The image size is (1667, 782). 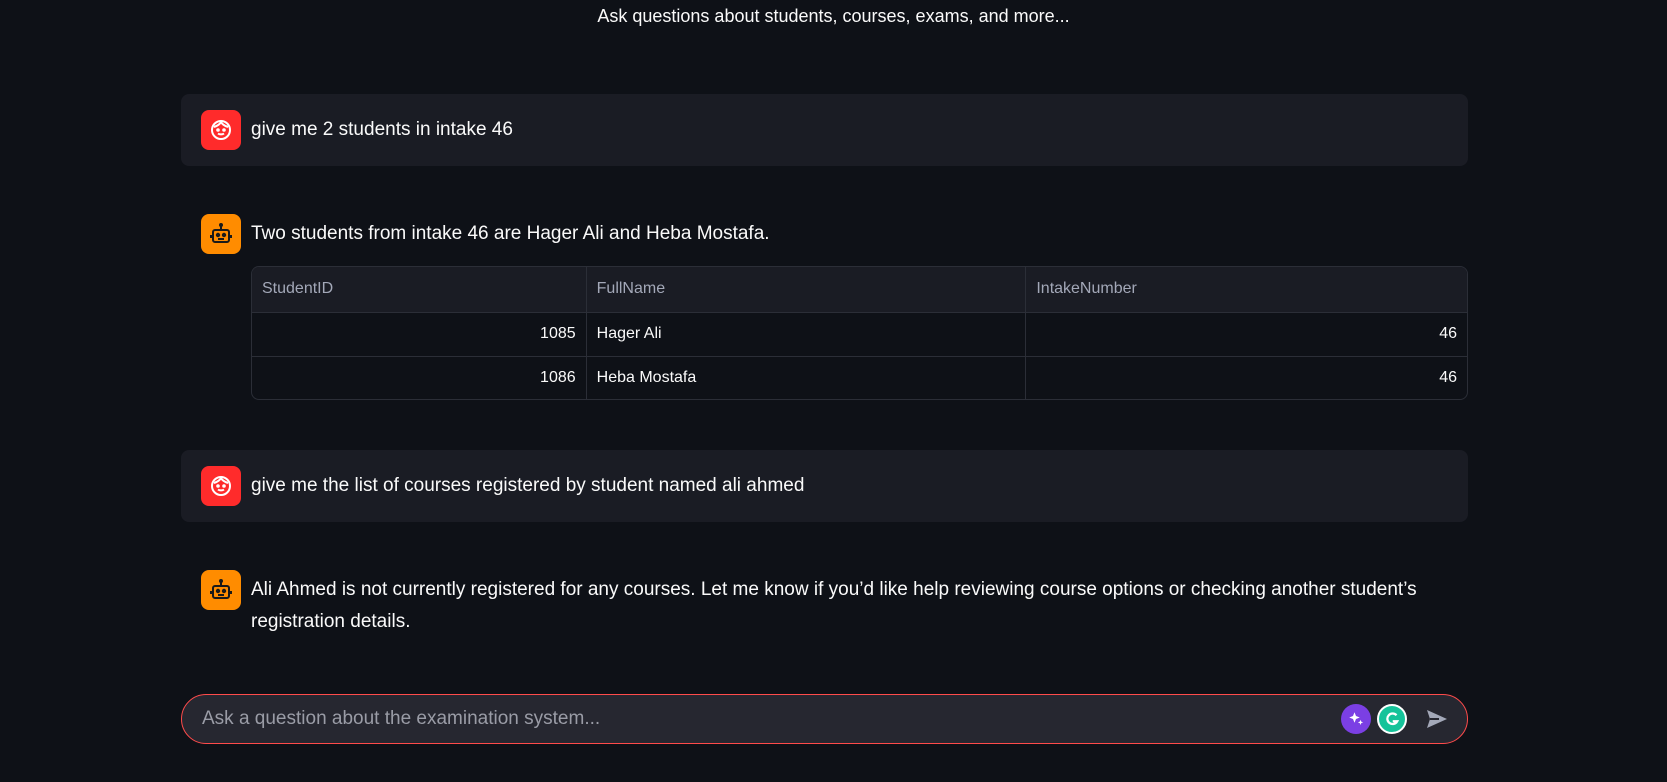 I want to click on grammarly-icon, so click(x=1392, y=719).